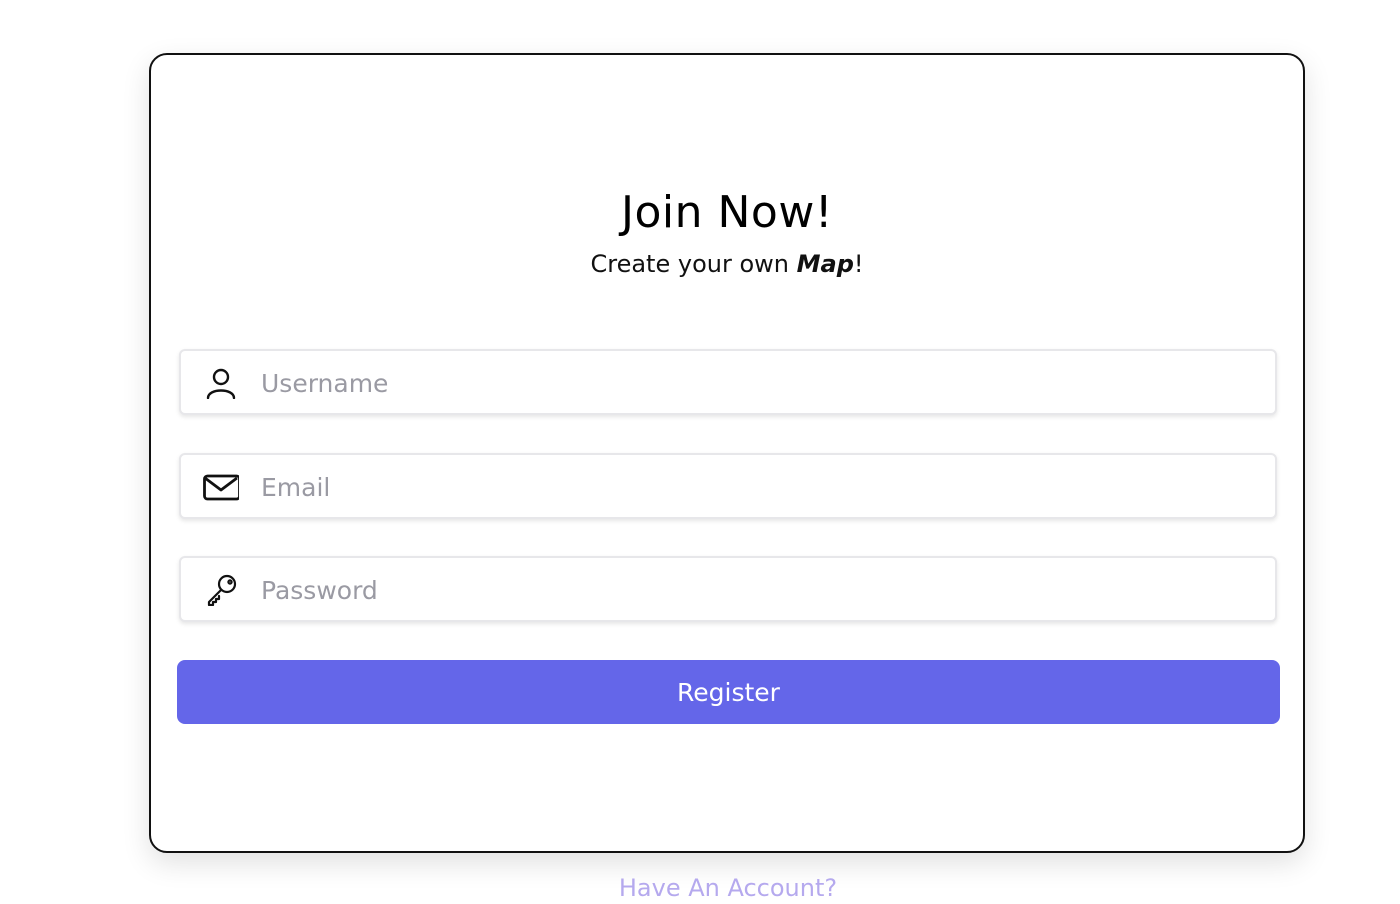  I want to click on username-field, so click(728, 382).